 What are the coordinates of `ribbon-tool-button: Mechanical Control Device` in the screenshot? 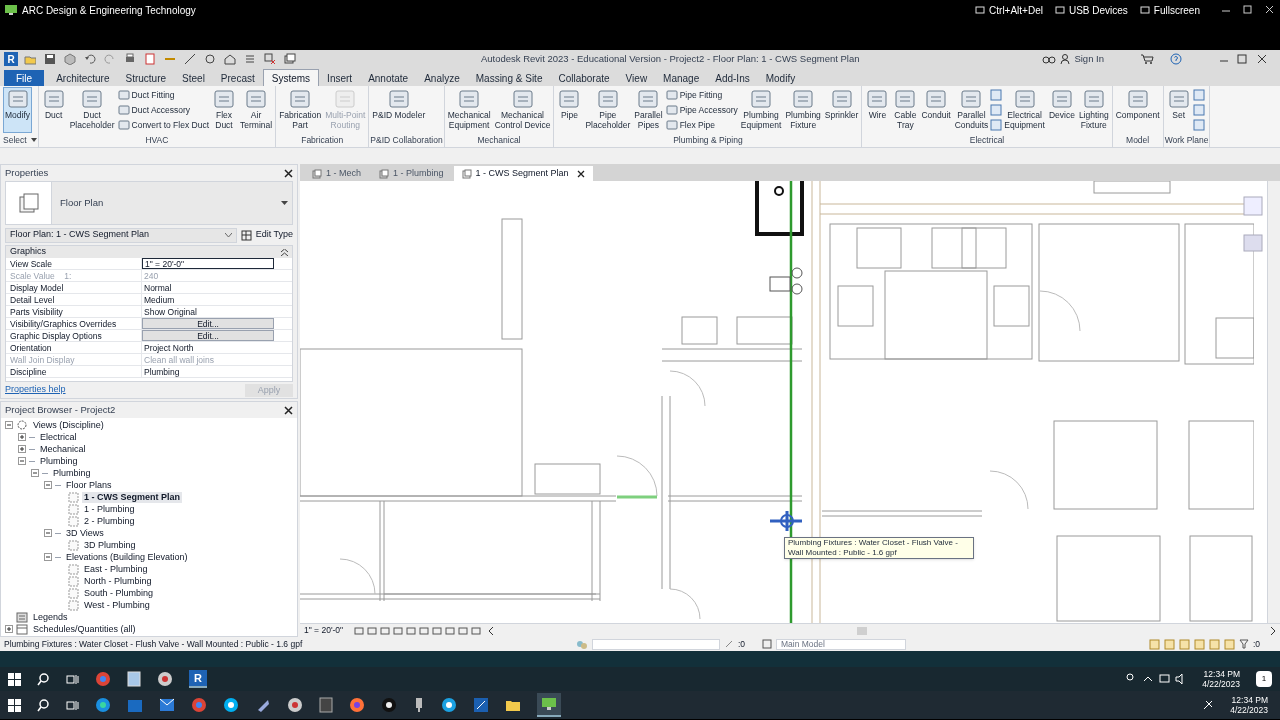 It's located at (522, 110).